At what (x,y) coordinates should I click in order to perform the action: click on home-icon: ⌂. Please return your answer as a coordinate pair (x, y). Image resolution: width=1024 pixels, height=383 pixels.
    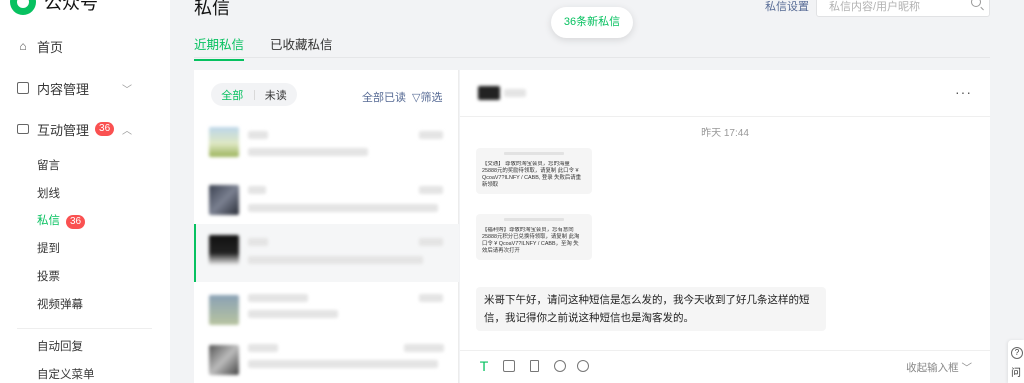
    Looking at the image, I should click on (23, 46).